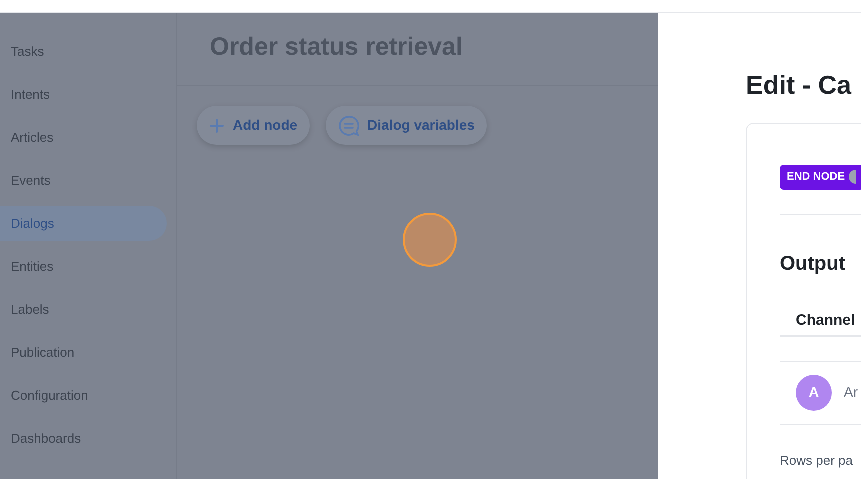 This screenshot has height=479, width=861. I want to click on section-title: Output, so click(813, 264).